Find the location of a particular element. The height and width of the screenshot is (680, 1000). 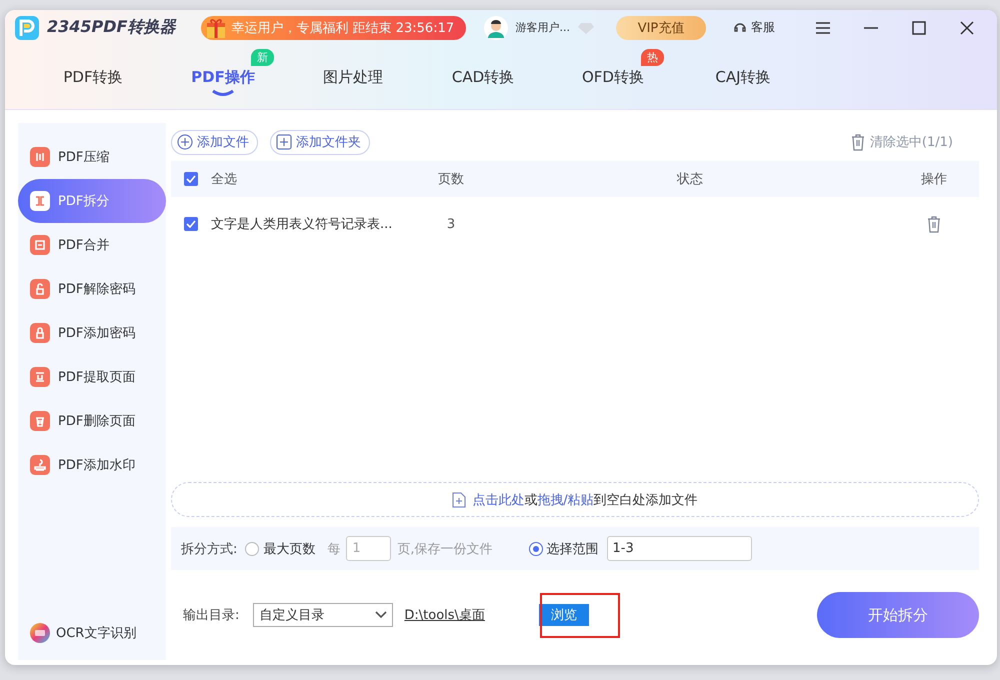

drop-hint: 点击此处或拖拽/粘贴到空白处添加文件 is located at coordinates (585, 500).